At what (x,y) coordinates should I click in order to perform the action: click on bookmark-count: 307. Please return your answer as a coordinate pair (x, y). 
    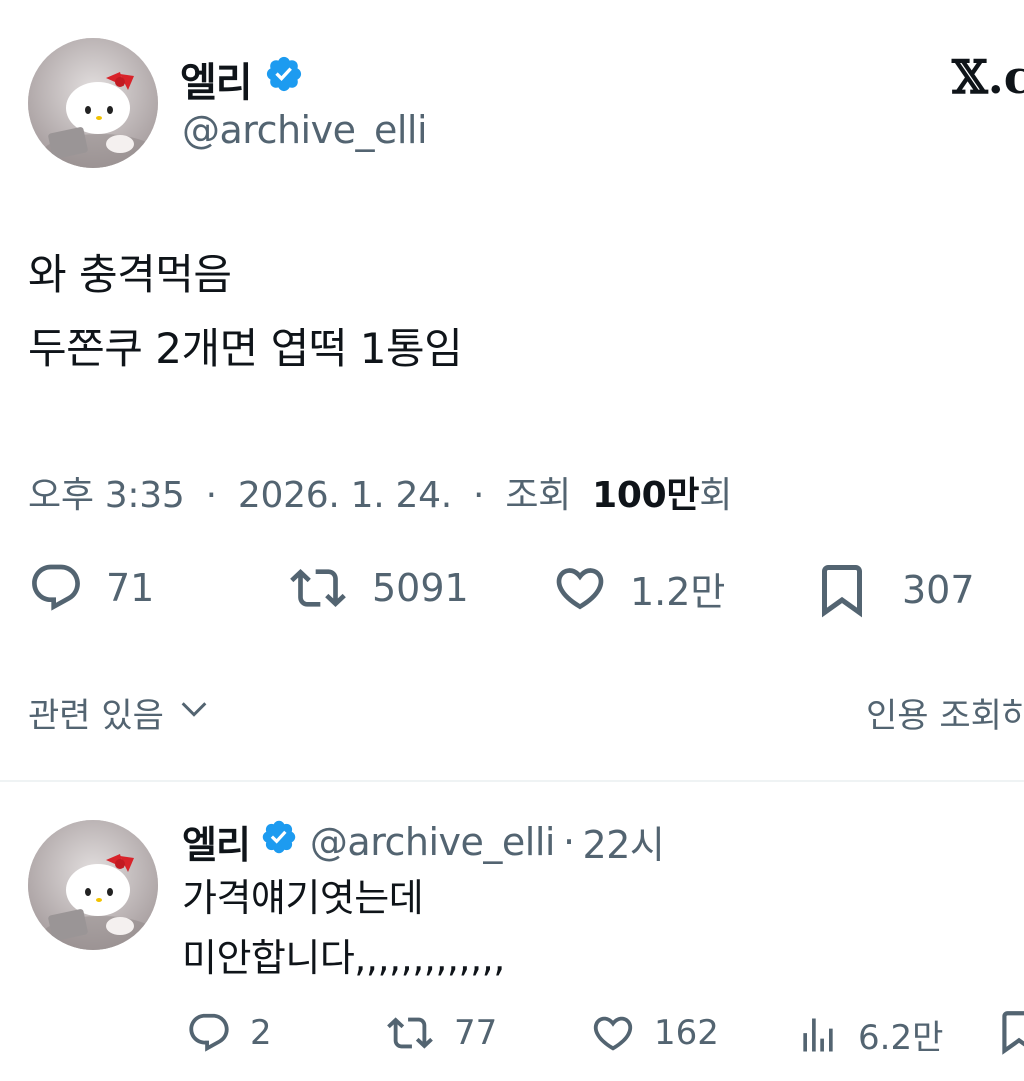
    Looking at the image, I should click on (938, 590).